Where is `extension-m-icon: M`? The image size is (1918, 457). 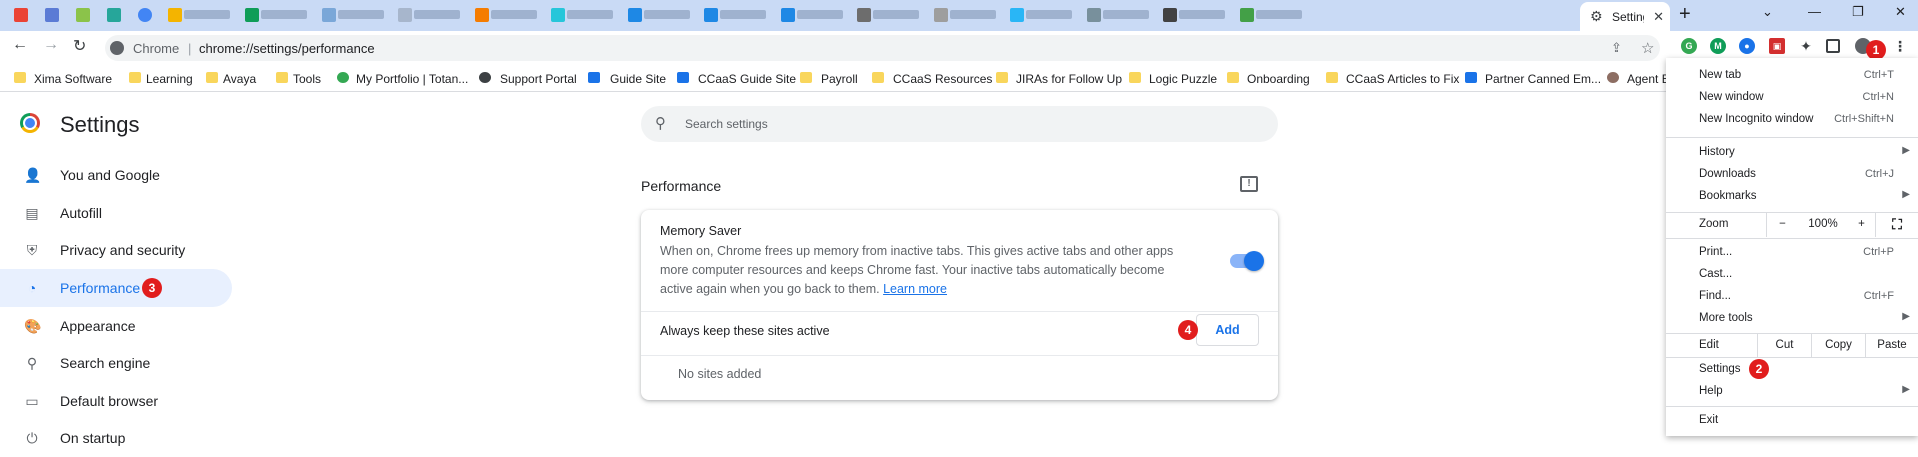 extension-m-icon: M is located at coordinates (1718, 46).